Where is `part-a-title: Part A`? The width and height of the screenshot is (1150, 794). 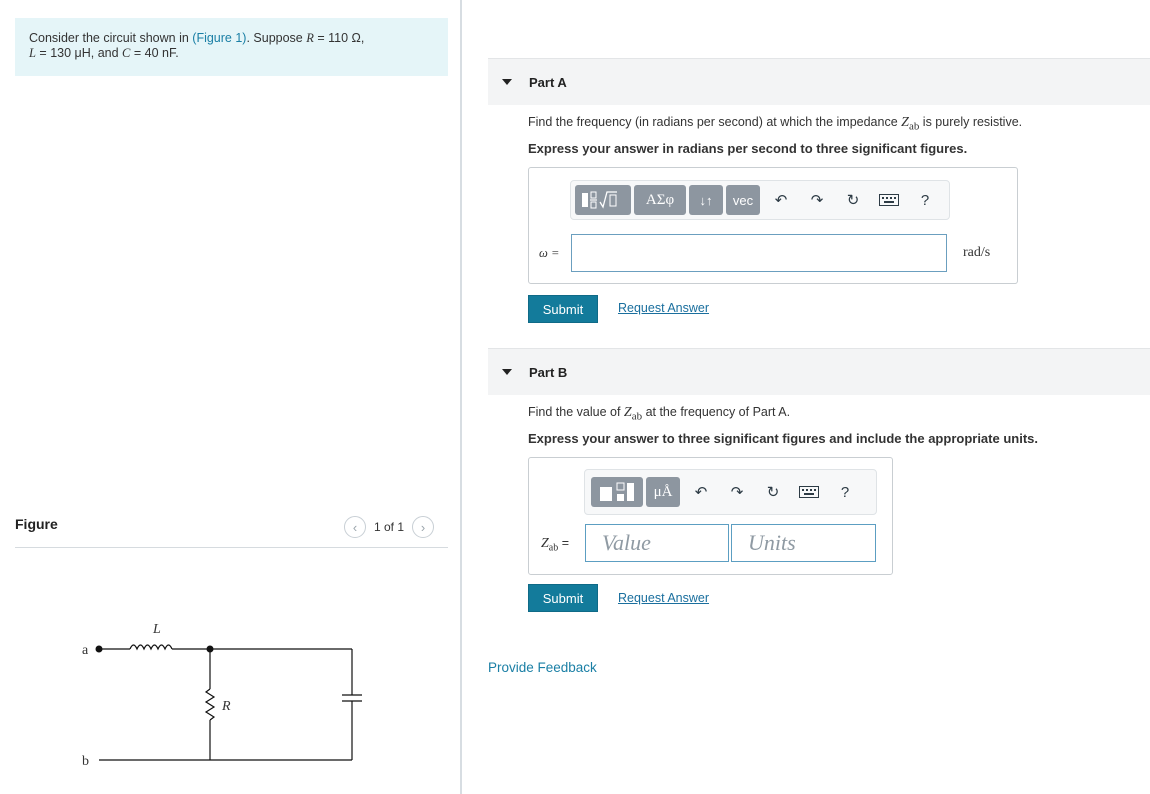 part-a-title: Part A is located at coordinates (548, 82).